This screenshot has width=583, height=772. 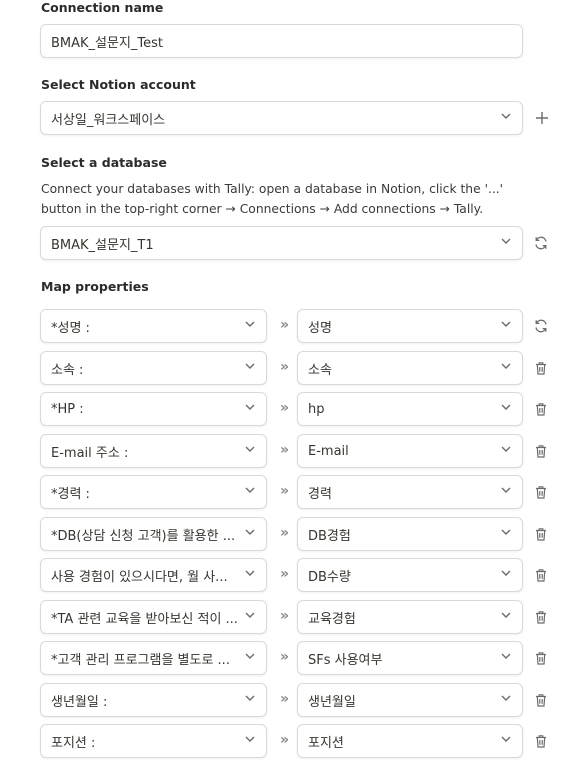 What do you see at coordinates (326, 743) in the screenshot?
I see `notion-property-value: 포지션` at bounding box center [326, 743].